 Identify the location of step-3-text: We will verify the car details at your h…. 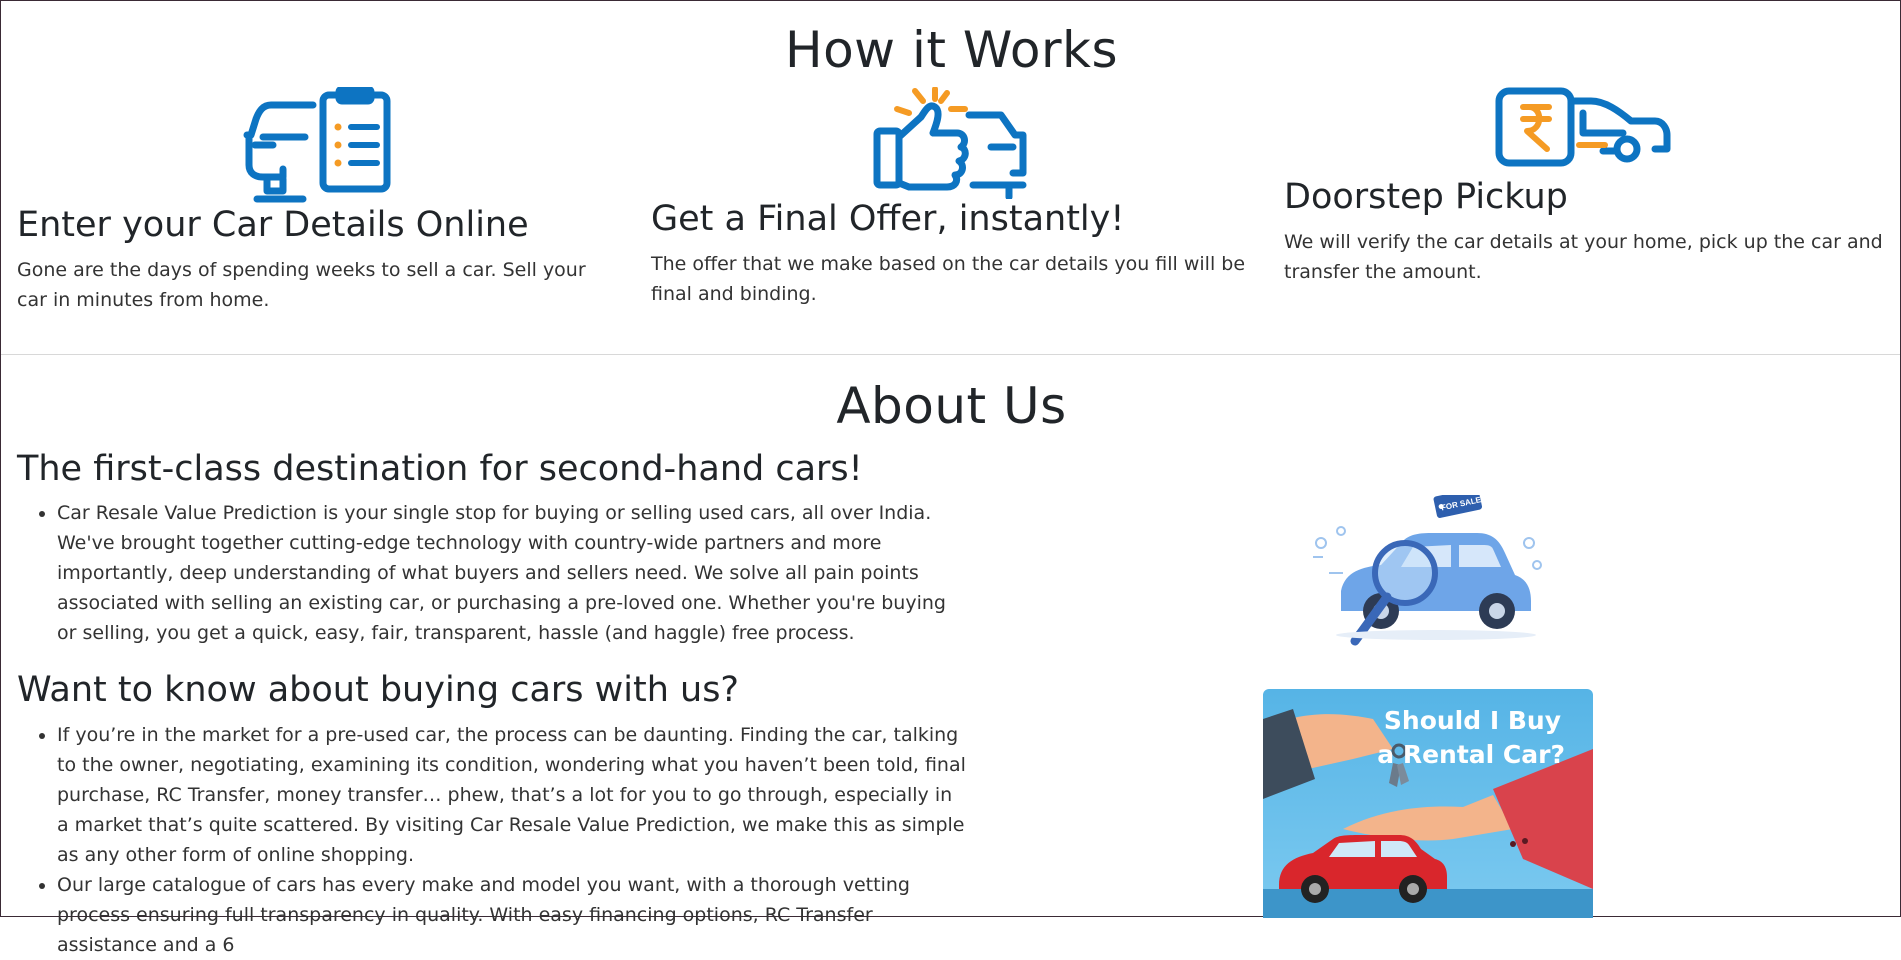
(1583, 257).